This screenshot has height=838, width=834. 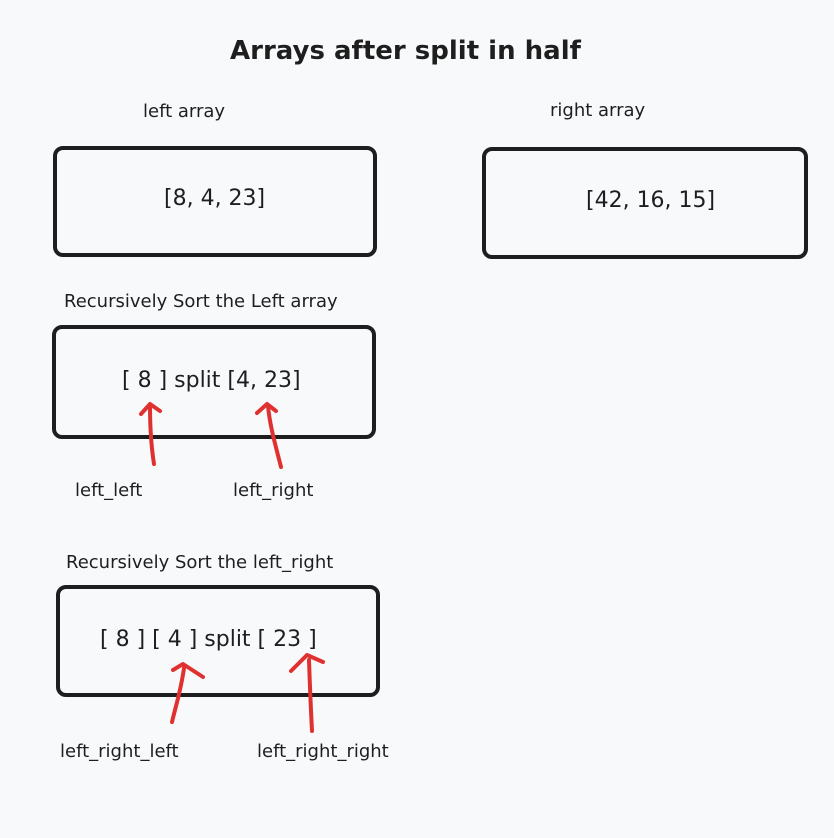 What do you see at coordinates (274, 436) in the screenshot?
I see `arrow-left-right` at bounding box center [274, 436].